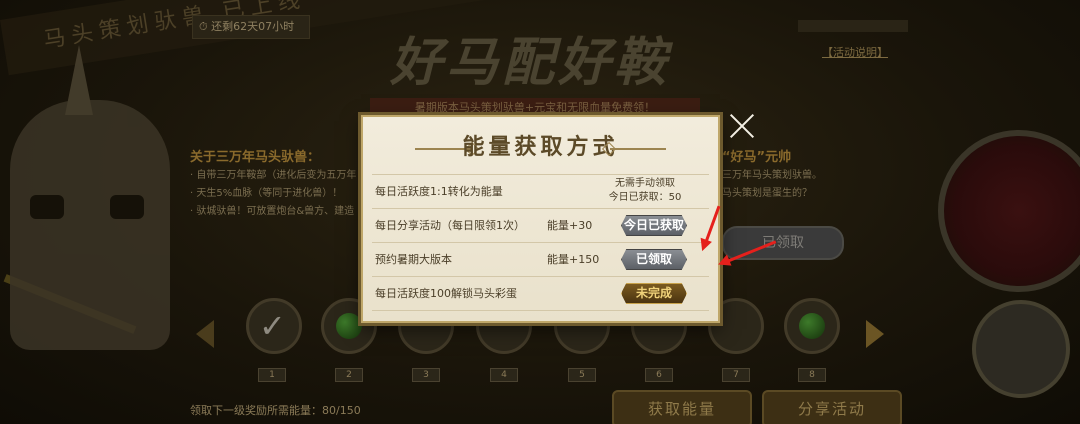  Describe the element at coordinates (570, 225) in the screenshot. I see `energy-reward: 能量+30` at that location.